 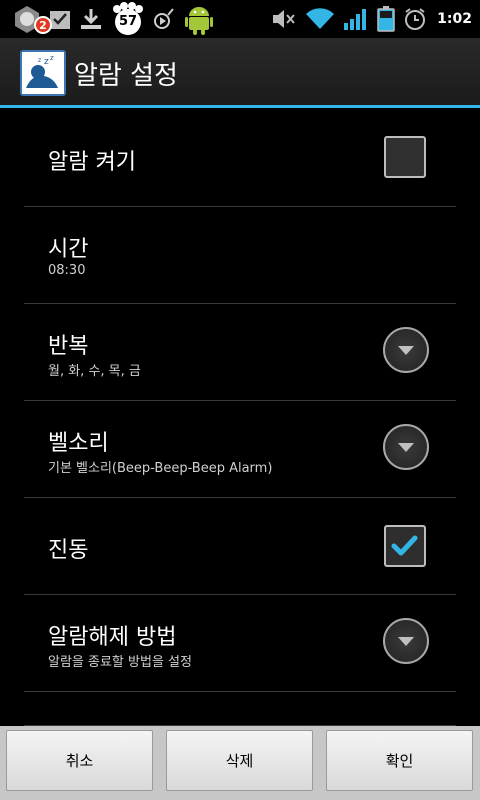 I want to click on dismiss-method-dropdown-icon, so click(x=406, y=641).